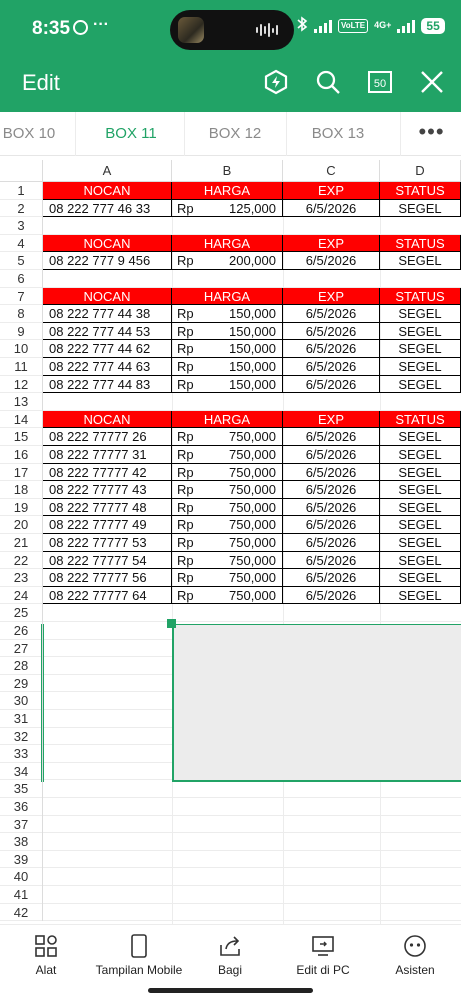 The image size is (461, 1000). What do you see at coordinates (420, 525) in the screenshot?
I see `cell-d20: SEGEL` at bounding box center [420, 525].